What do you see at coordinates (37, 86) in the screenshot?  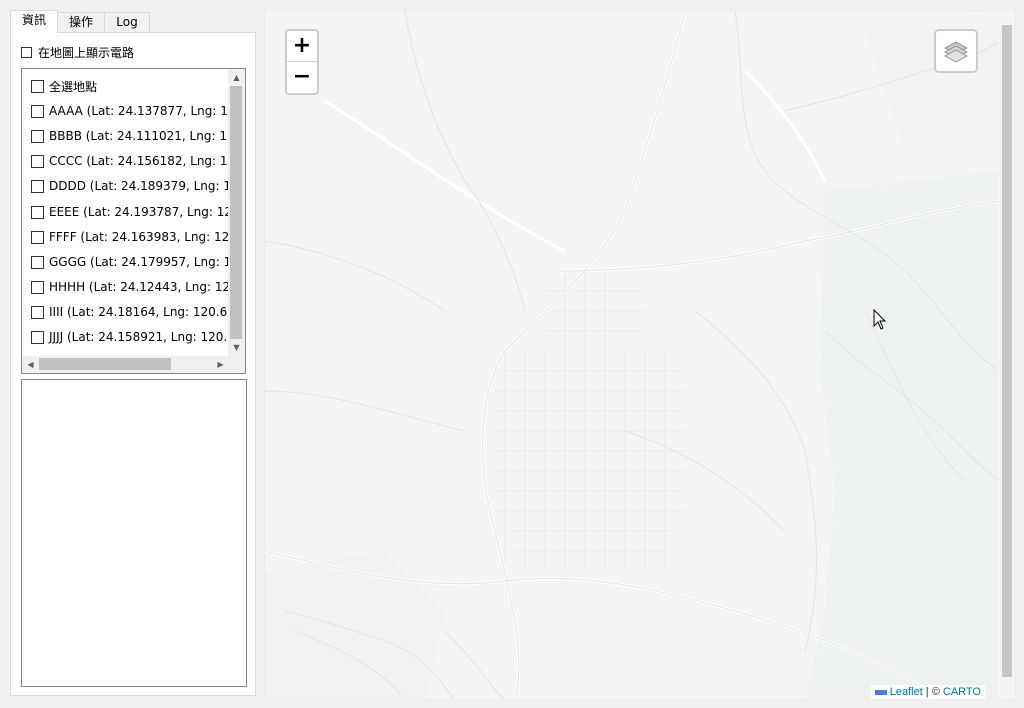 I see `select-all-checkbox` at bounding box center [37, 86].